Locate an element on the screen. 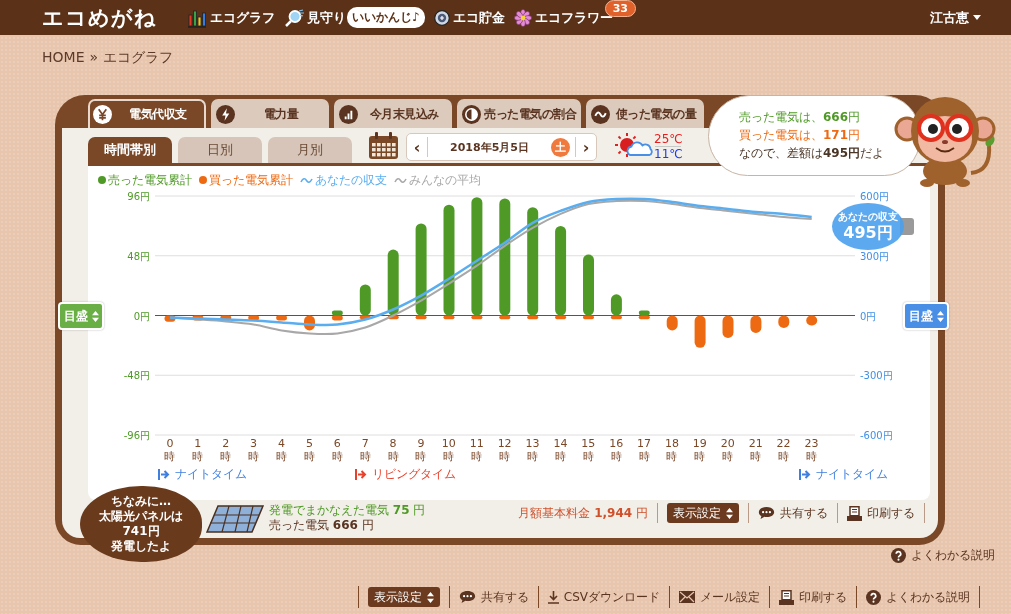  logo: エコめがね is located at coordinates (99, 17).